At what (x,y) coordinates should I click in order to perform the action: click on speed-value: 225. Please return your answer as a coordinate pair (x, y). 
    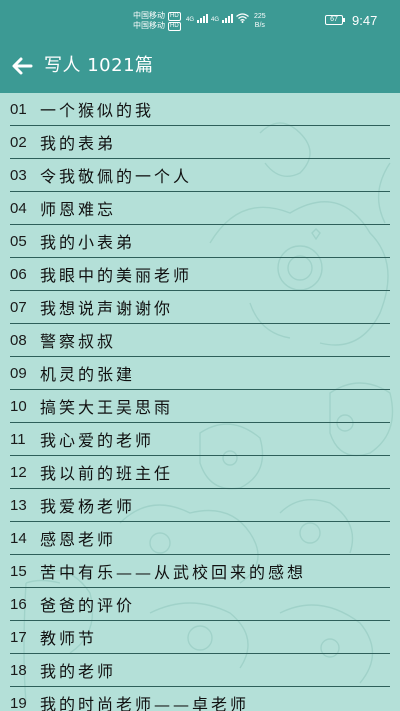
    Looking at the image, I should click on (260, 16).